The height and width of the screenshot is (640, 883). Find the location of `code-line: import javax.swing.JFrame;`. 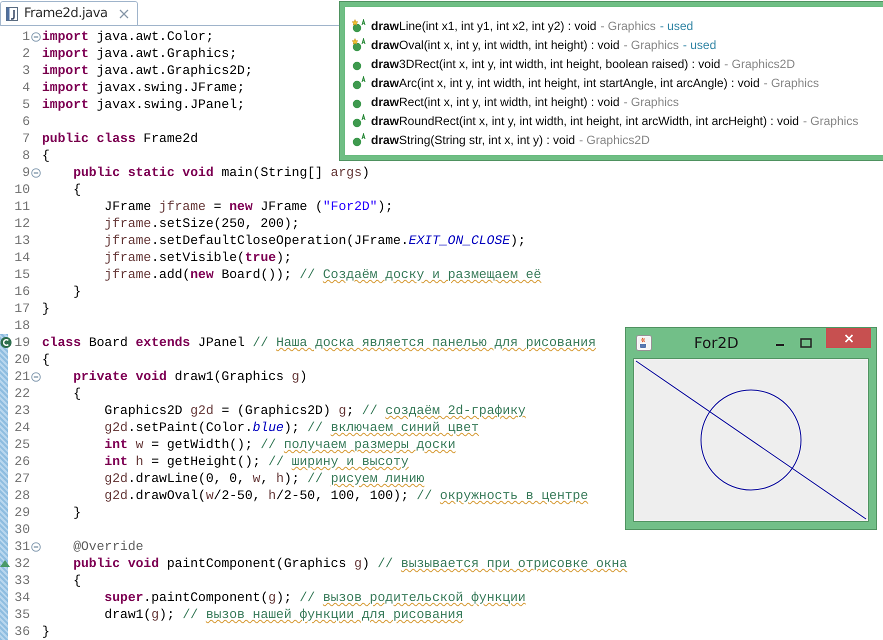

code-line: import javax.swing.JFrame; is located at coordinates (143, 87).